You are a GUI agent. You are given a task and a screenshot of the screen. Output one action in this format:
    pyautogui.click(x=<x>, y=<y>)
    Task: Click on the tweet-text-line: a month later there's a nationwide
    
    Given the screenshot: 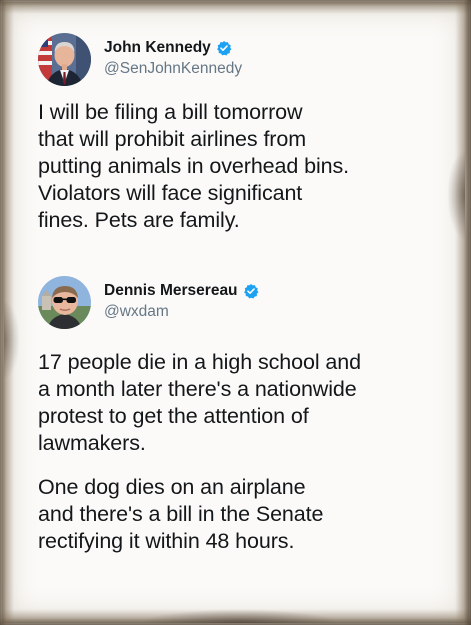 What is the action you would take?
    pyautogui.click(x=197, y=389)
    